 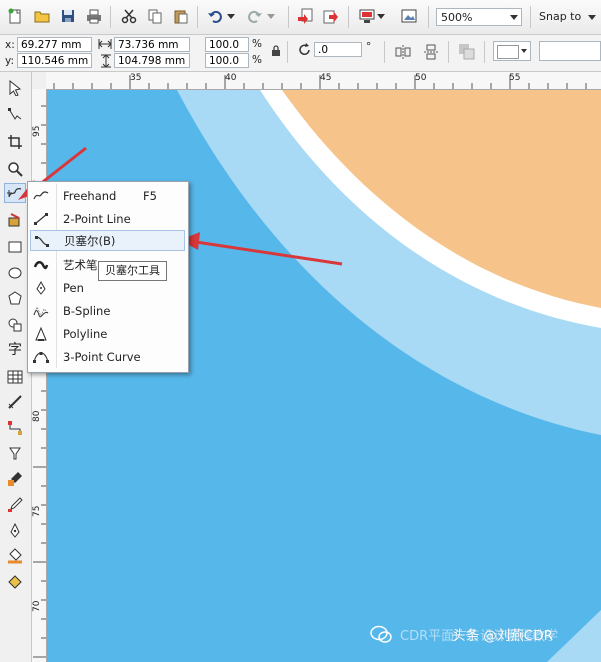 I want to click on rotation-field, so click(x=338, y=49).